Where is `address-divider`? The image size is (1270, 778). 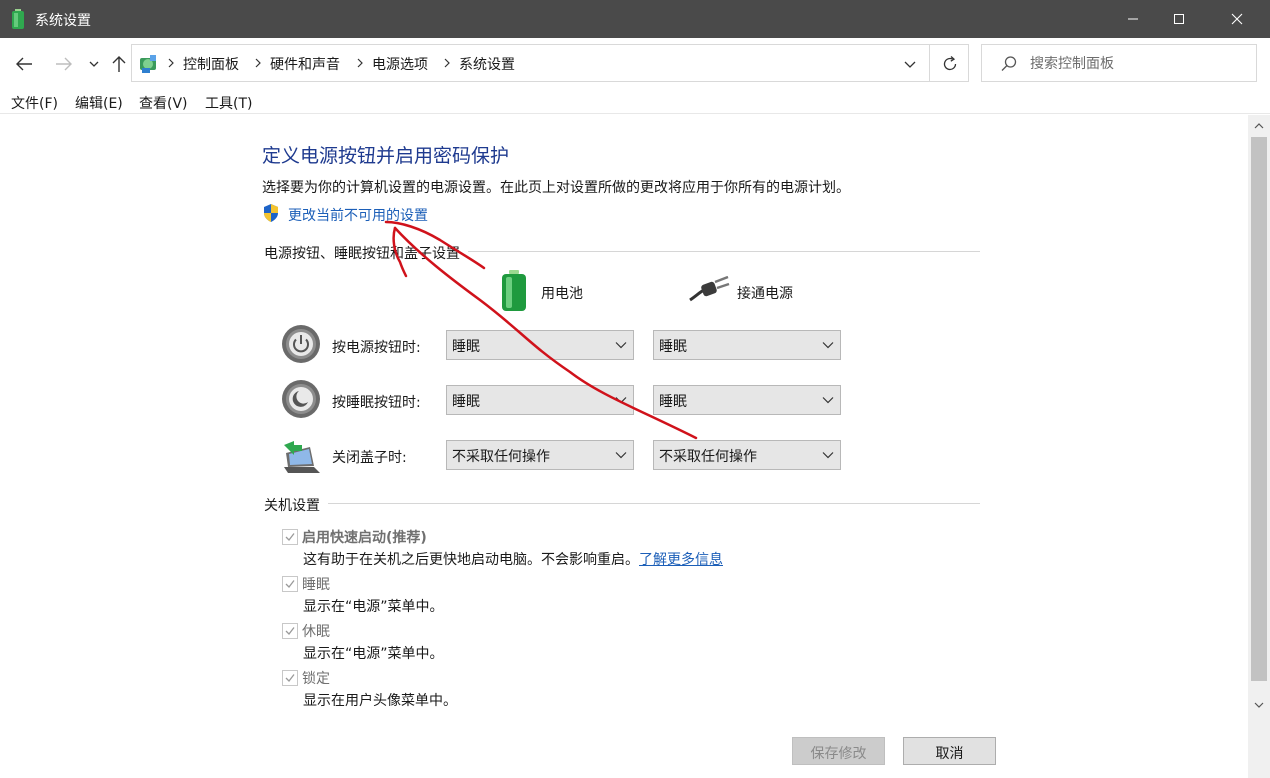
address-divider is located at coordinates (929, 63).